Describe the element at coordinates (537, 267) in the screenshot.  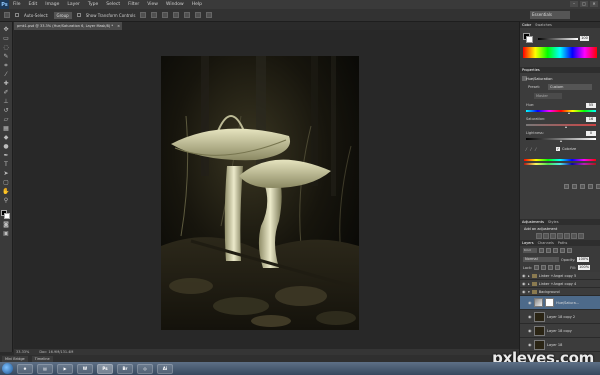
I see `lock-transparency-icon` at that location.